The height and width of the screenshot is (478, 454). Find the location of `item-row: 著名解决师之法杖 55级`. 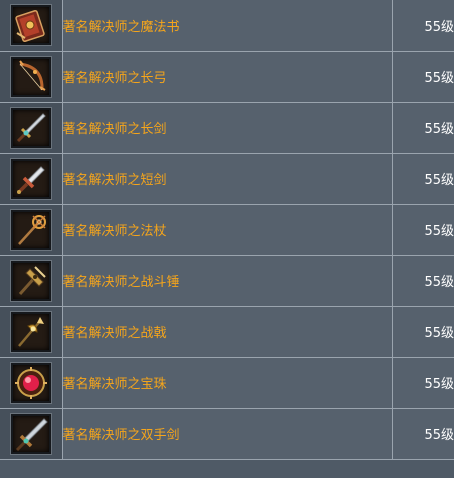

item-row: 著名解决师之法杖 55级 is located at coordinates (227, 229).